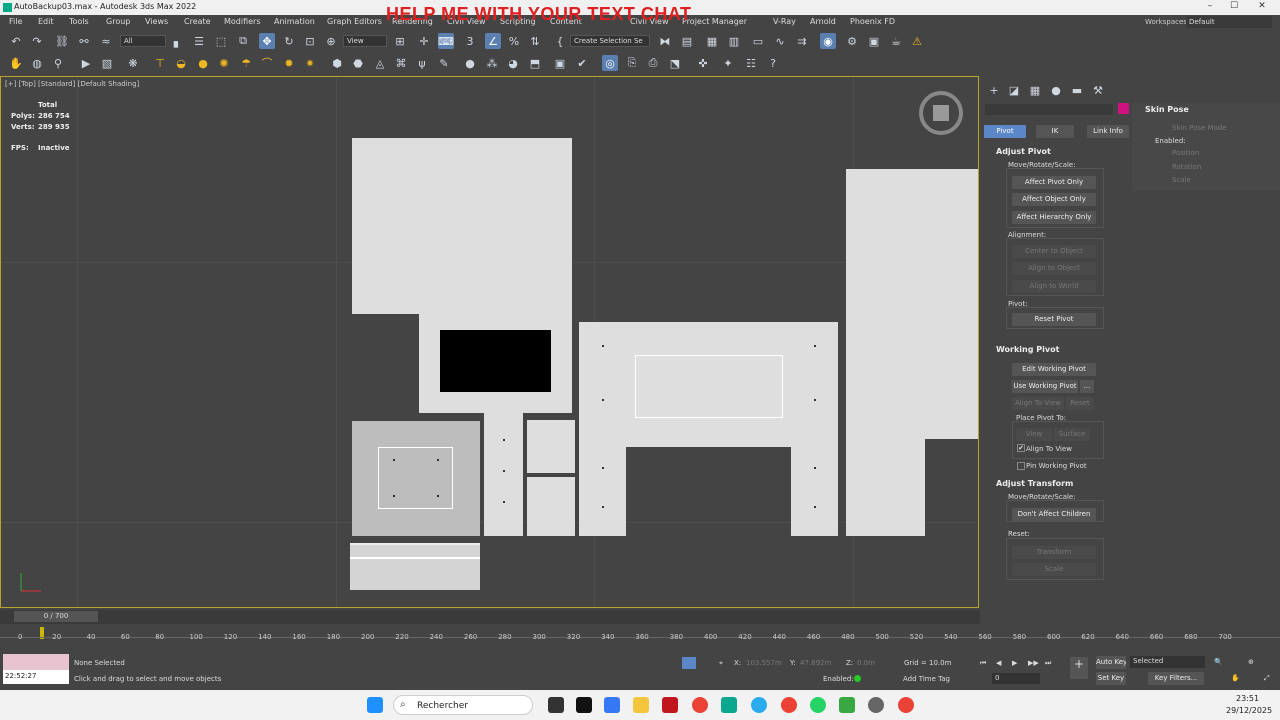  I want to click on scene-object-outline, so click(709, 386).